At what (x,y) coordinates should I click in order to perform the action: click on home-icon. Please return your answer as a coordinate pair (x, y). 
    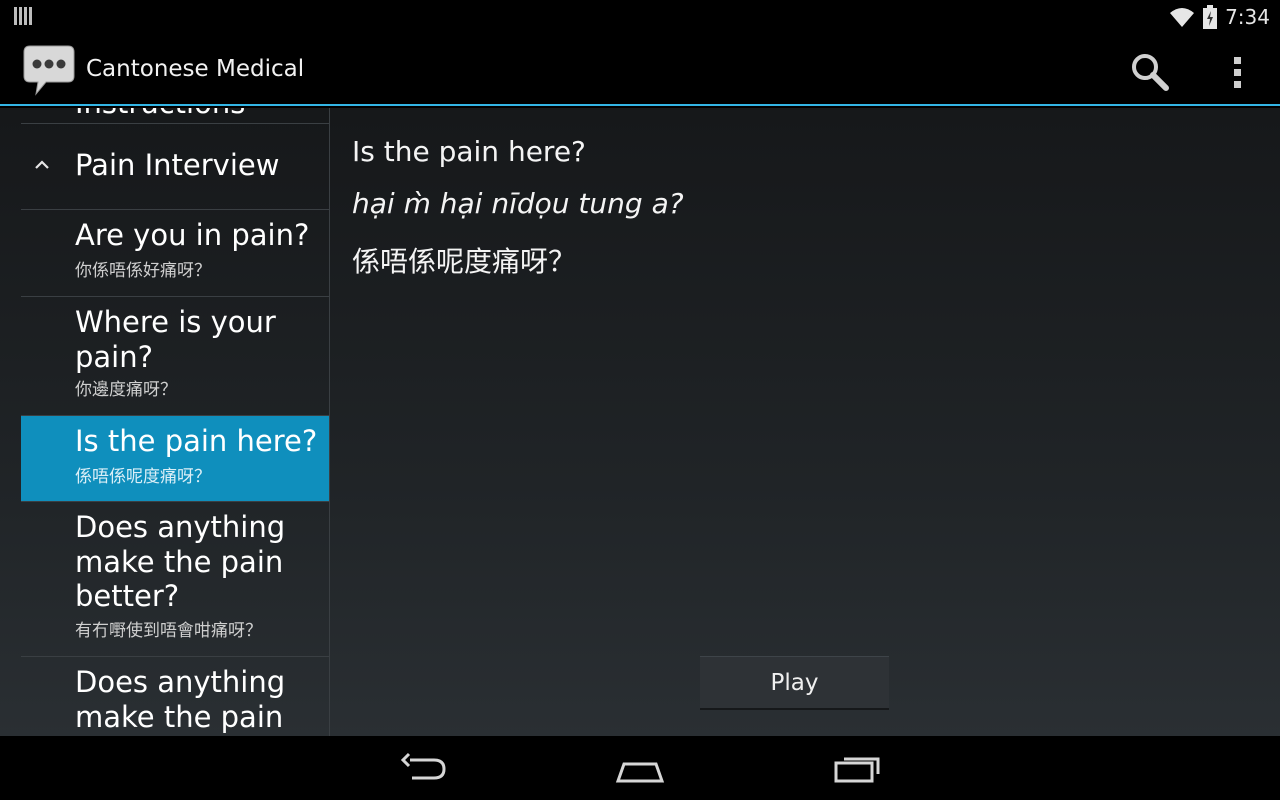
    Looking at the image, I should click on (640, 769).